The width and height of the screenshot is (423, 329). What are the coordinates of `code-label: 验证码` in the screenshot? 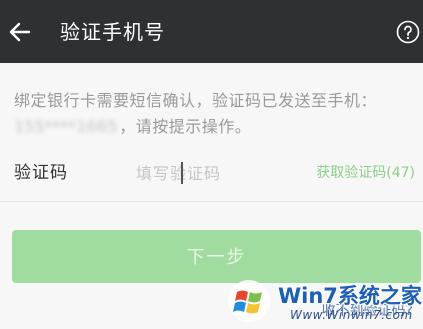 It's located at (41, 173).